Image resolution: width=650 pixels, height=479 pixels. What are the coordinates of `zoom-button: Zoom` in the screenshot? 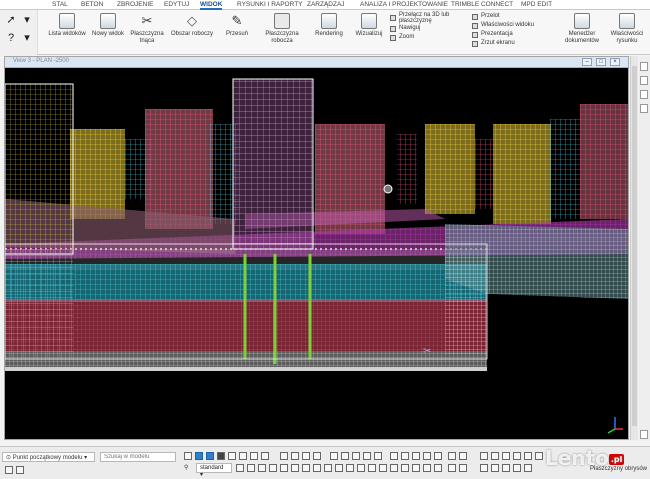 It's located at (419, 37).